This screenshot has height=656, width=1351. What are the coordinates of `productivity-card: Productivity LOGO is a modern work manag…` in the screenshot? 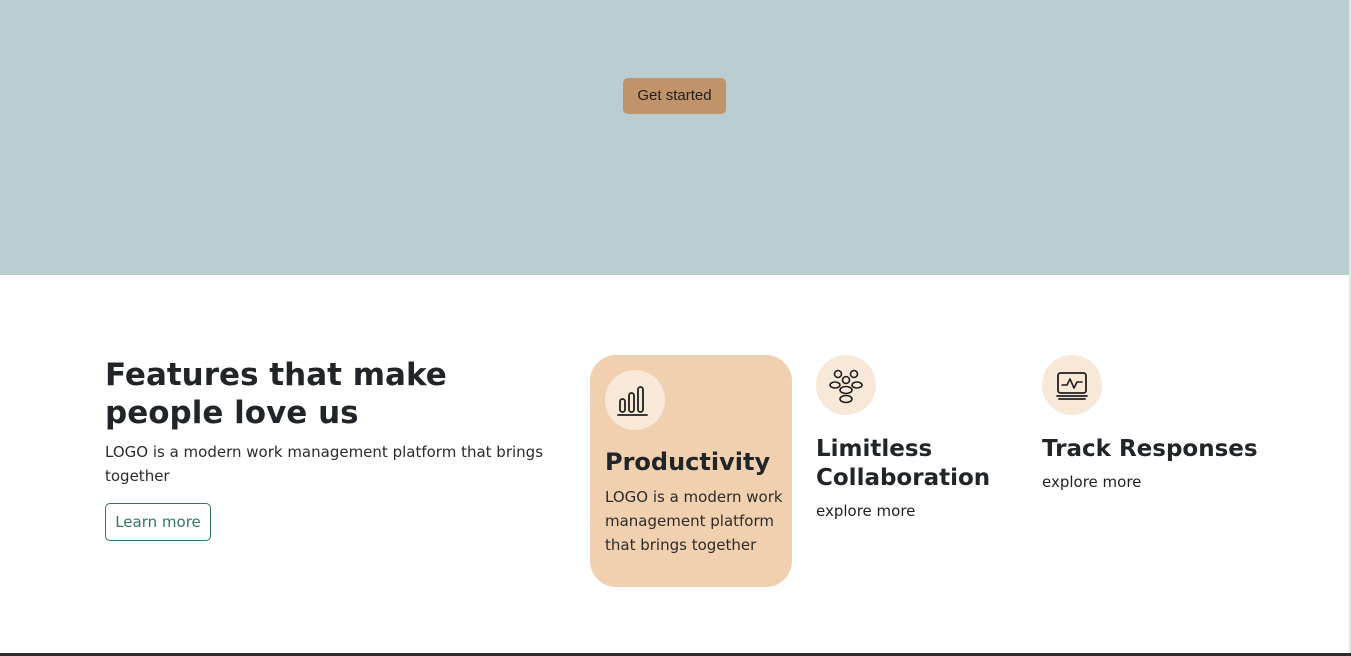 It's located at (691, 471).